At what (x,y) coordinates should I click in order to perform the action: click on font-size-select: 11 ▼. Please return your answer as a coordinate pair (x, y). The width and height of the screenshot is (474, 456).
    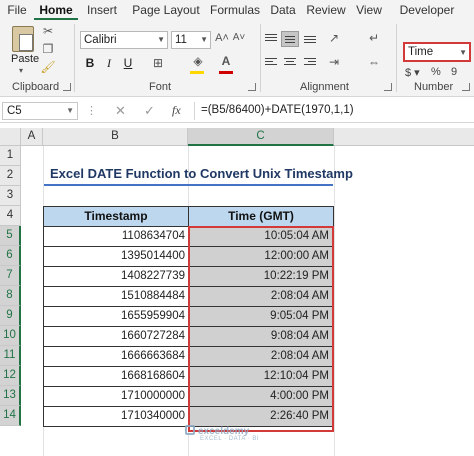
    Looking at the image, I should click on (191, 40).